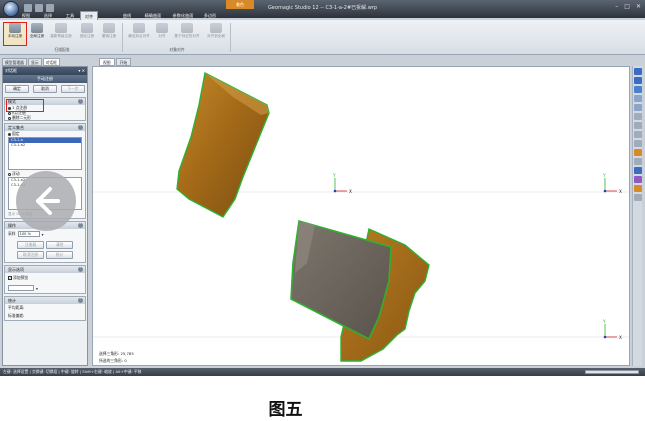  I want to click on group-label-scan-registration: 扫描配准, so click(62, 49).